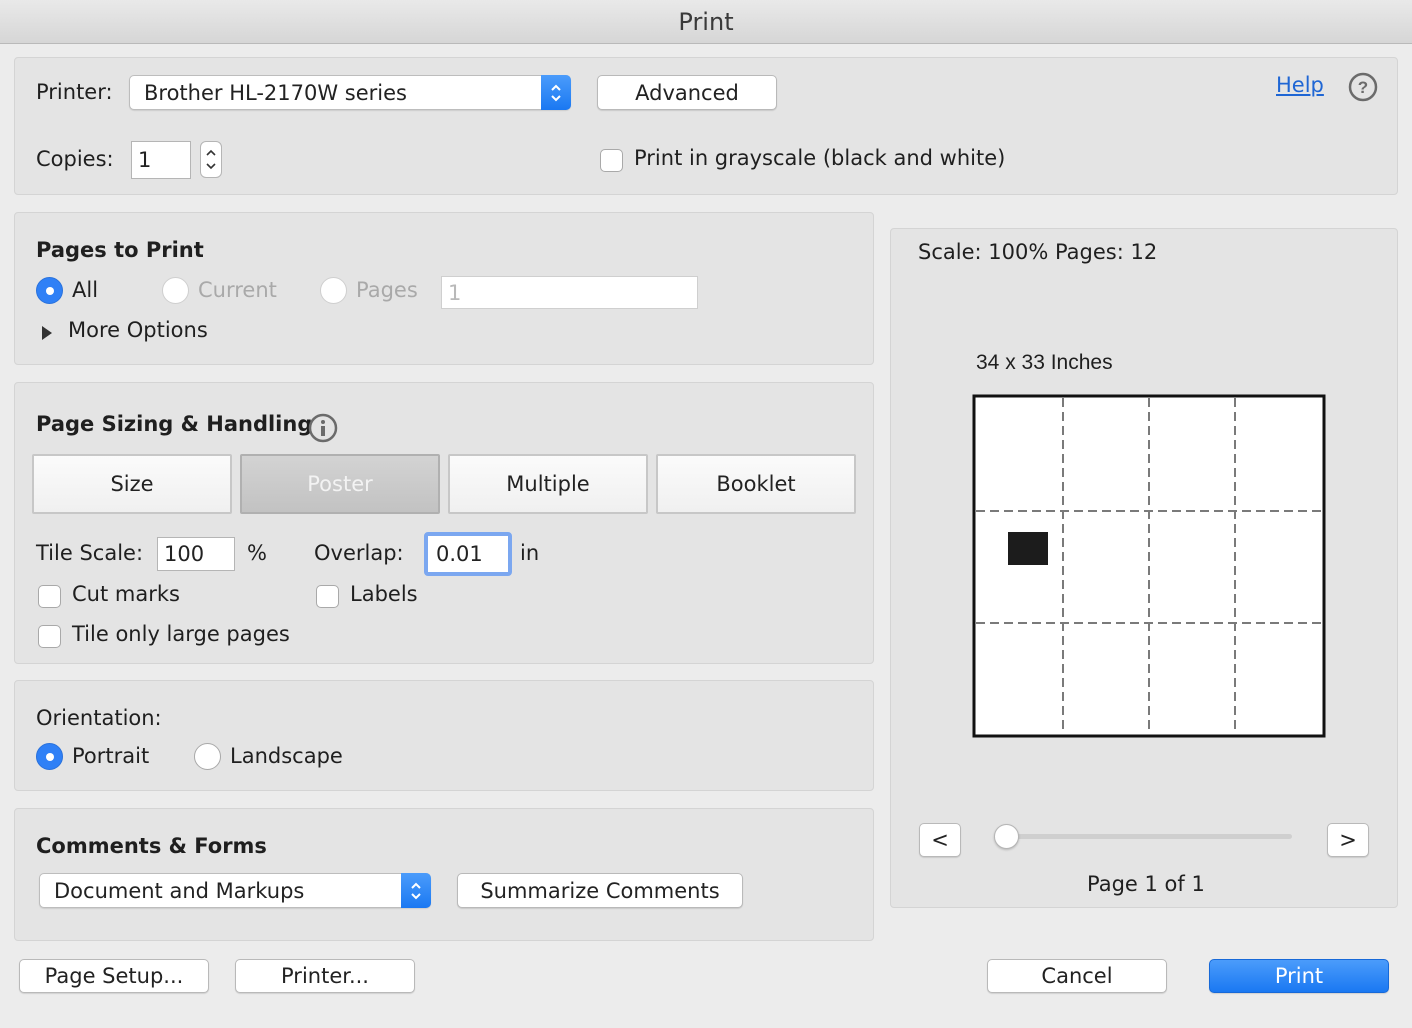 The width and height of the screenshot is (1412, 1028). I want to click on comments-forms-select: Document and Markups, so click(235, 890).